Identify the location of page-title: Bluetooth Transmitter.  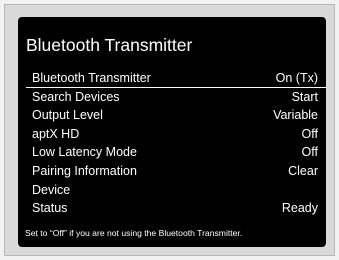
(109, 45).